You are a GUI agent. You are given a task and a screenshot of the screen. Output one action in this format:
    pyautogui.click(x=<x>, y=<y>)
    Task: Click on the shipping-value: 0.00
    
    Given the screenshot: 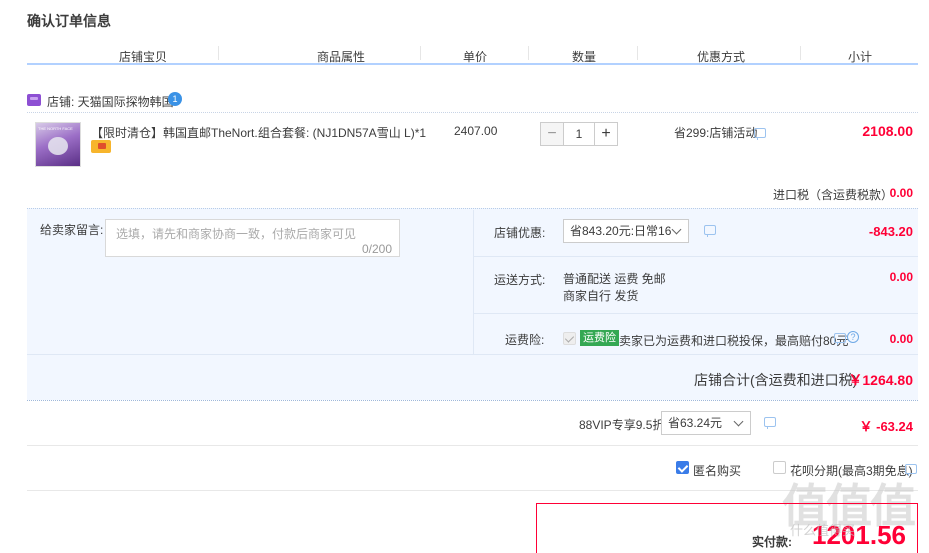 What is the action you would take?
    pyautogui.click(x=901, y=277)
    